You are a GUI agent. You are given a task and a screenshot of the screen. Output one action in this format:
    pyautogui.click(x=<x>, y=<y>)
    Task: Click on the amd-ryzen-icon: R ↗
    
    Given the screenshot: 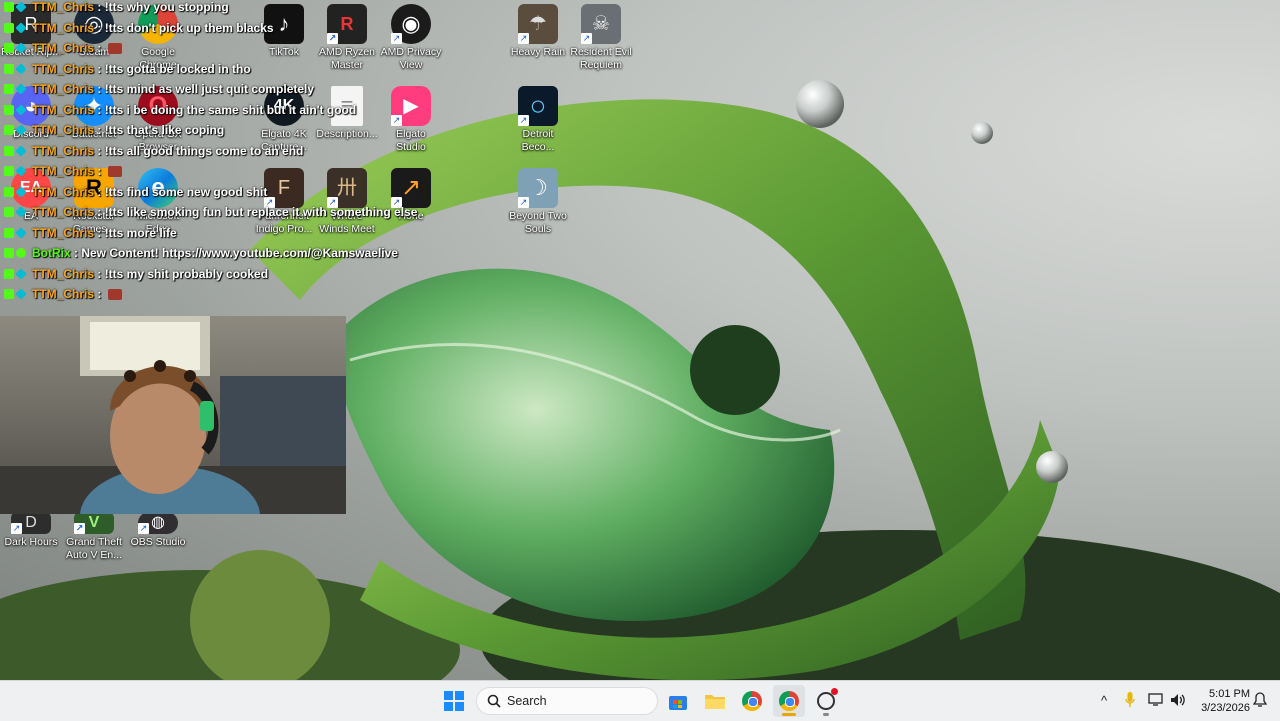 What is the action you would take?
    pyautogui.click(x=347, y=24)
    